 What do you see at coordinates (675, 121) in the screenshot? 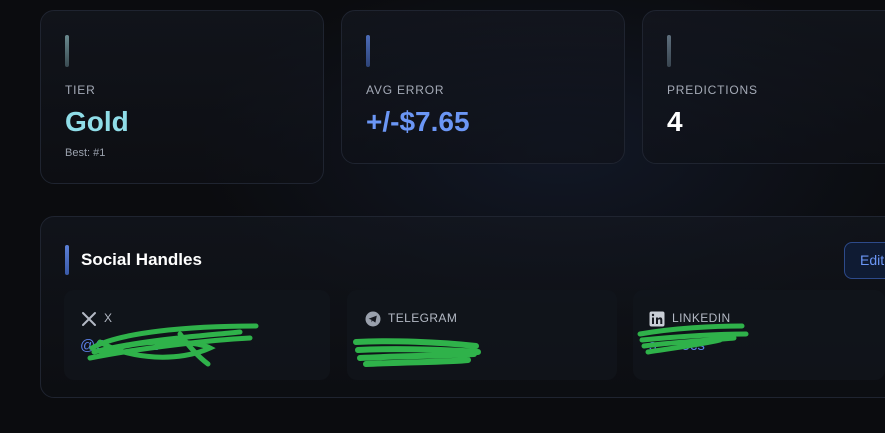
I see `predictions-value: 4` at bounding box center [675, 121].